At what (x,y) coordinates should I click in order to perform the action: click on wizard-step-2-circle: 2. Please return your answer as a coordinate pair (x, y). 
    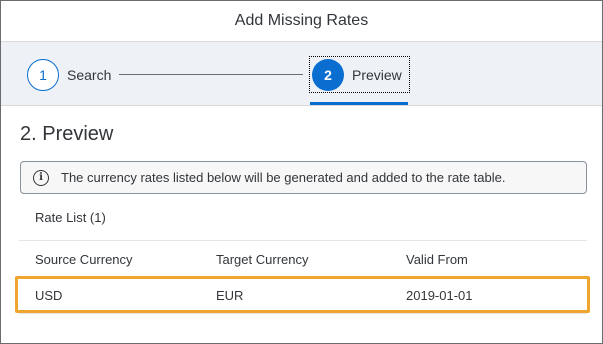
    Looking at the image, I should click on (328, 75).